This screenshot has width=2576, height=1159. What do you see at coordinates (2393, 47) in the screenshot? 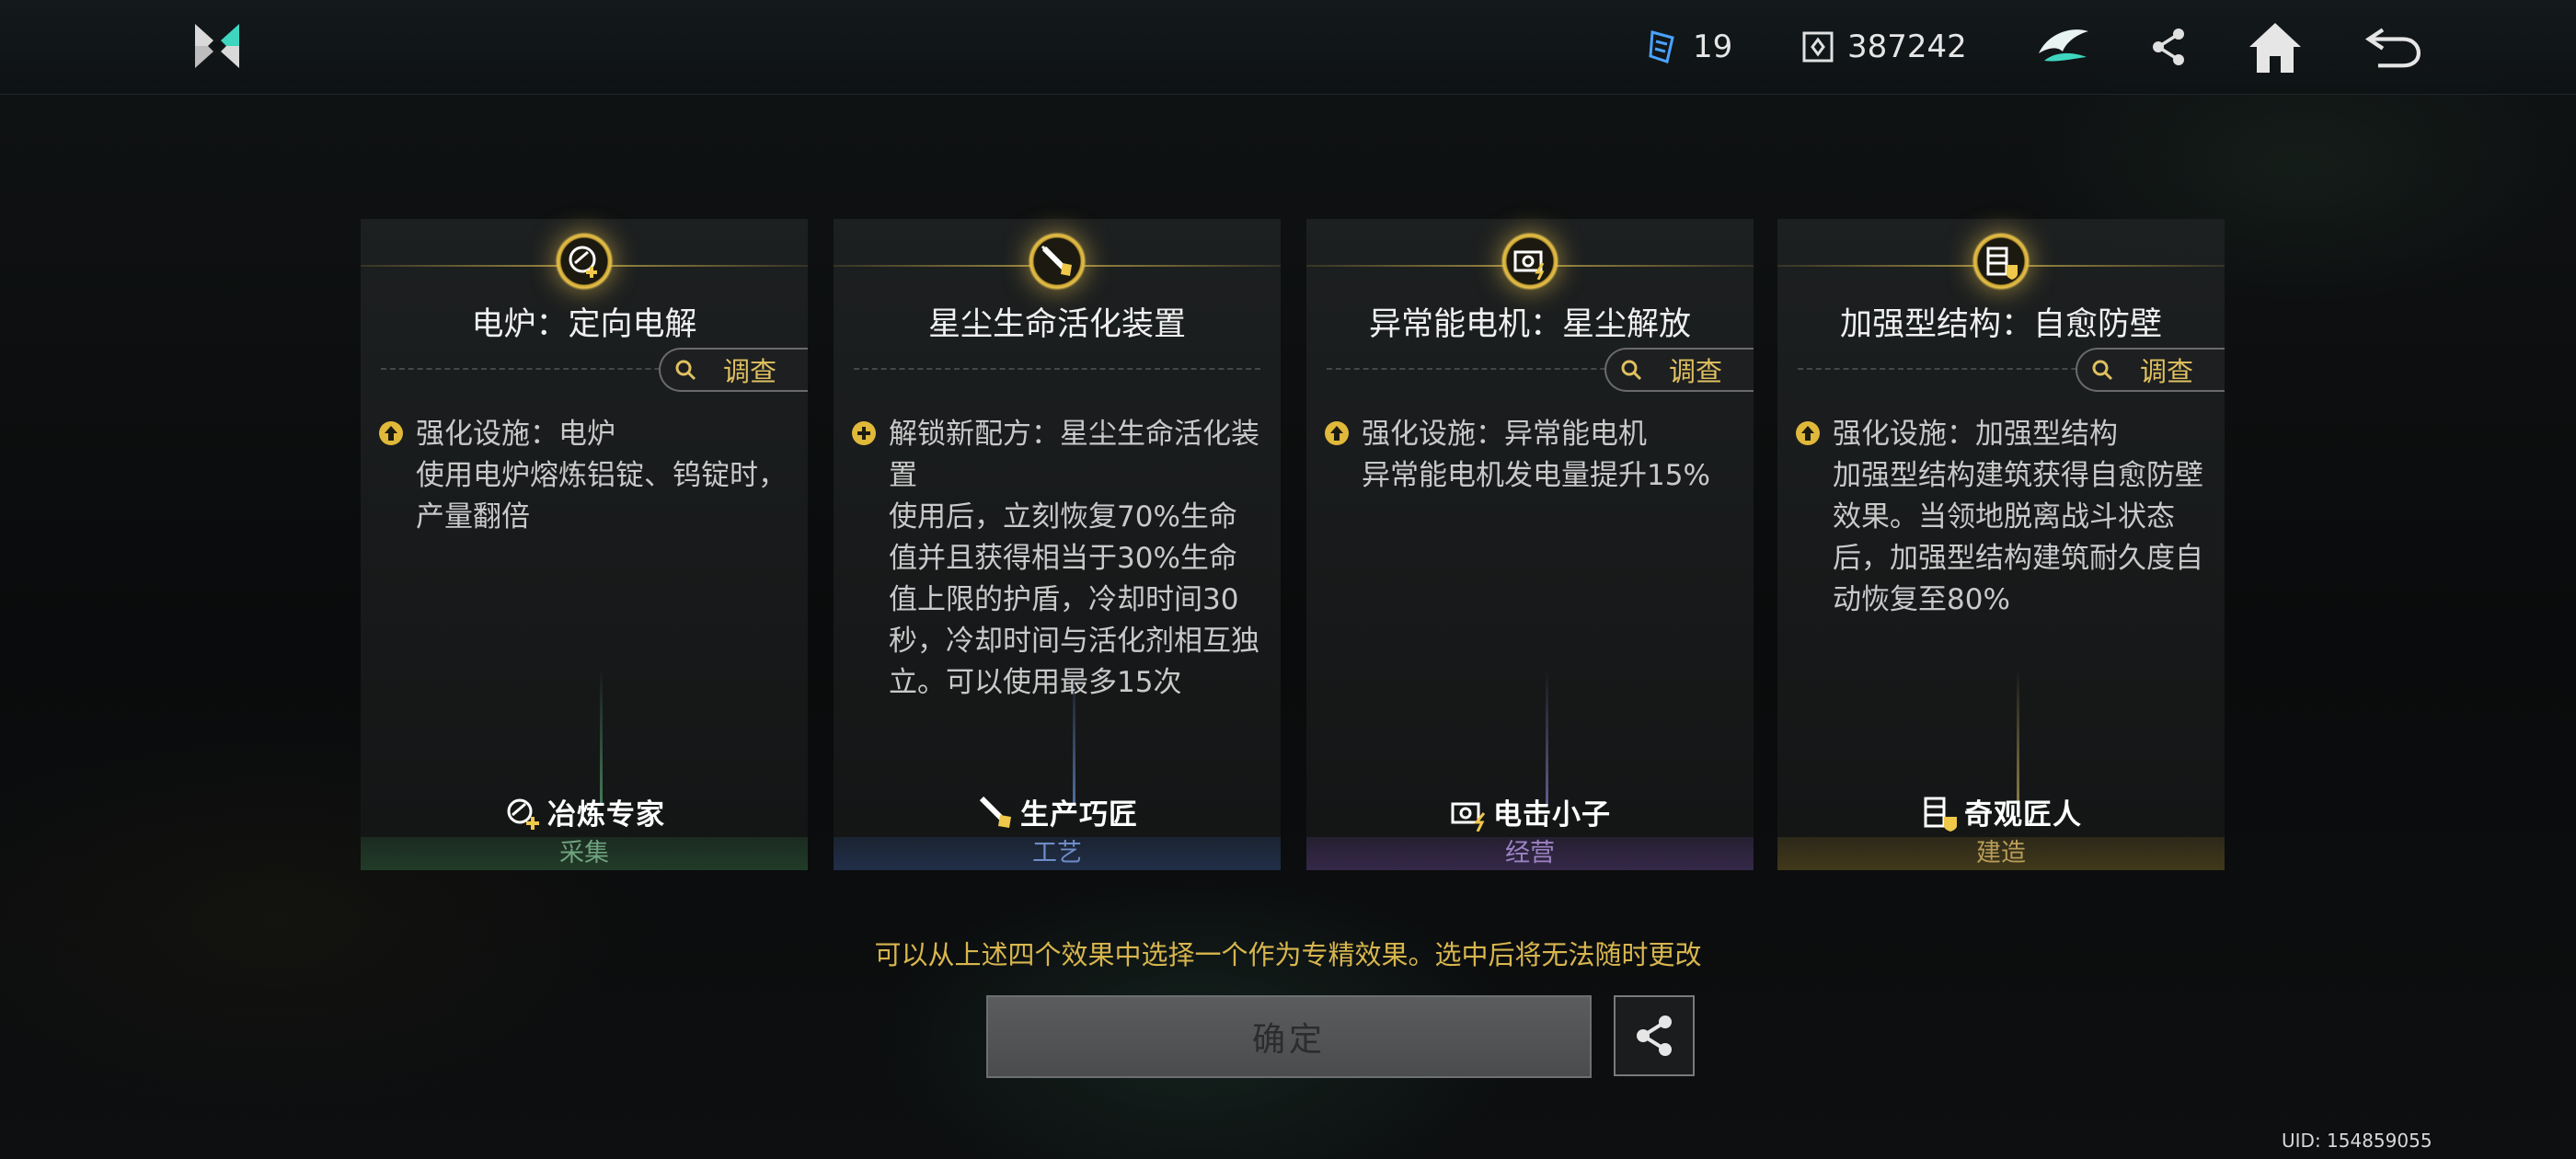
I see `back-icon` at bounding box center [2393, 47].